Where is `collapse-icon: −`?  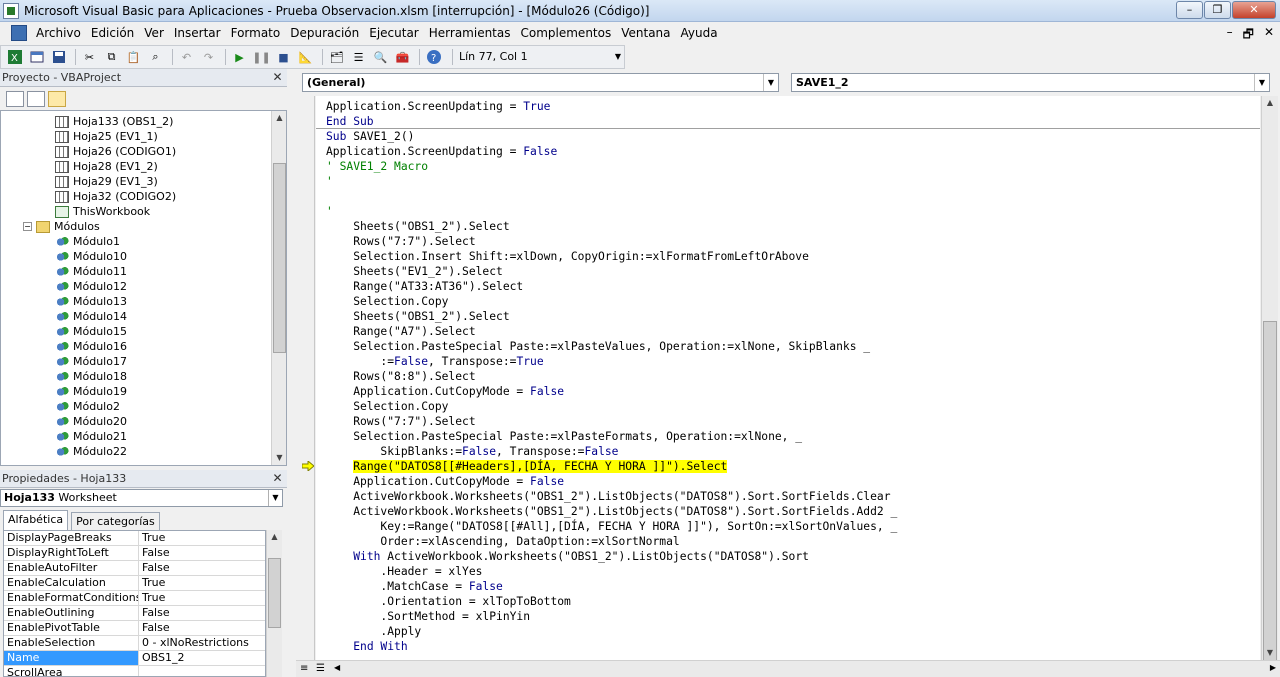
collapse-icon: − is located at coordinates (27, 226).